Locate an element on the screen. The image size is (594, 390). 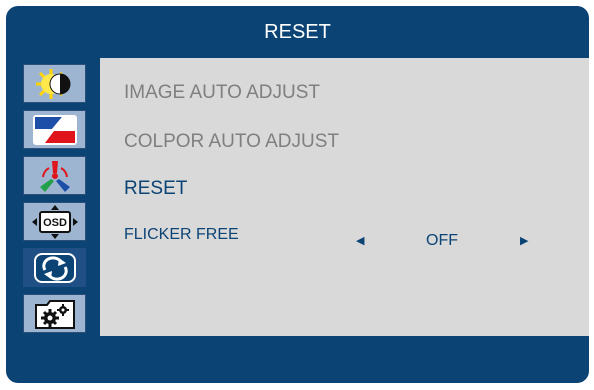
color-icon is located at coordinates (54, 176).